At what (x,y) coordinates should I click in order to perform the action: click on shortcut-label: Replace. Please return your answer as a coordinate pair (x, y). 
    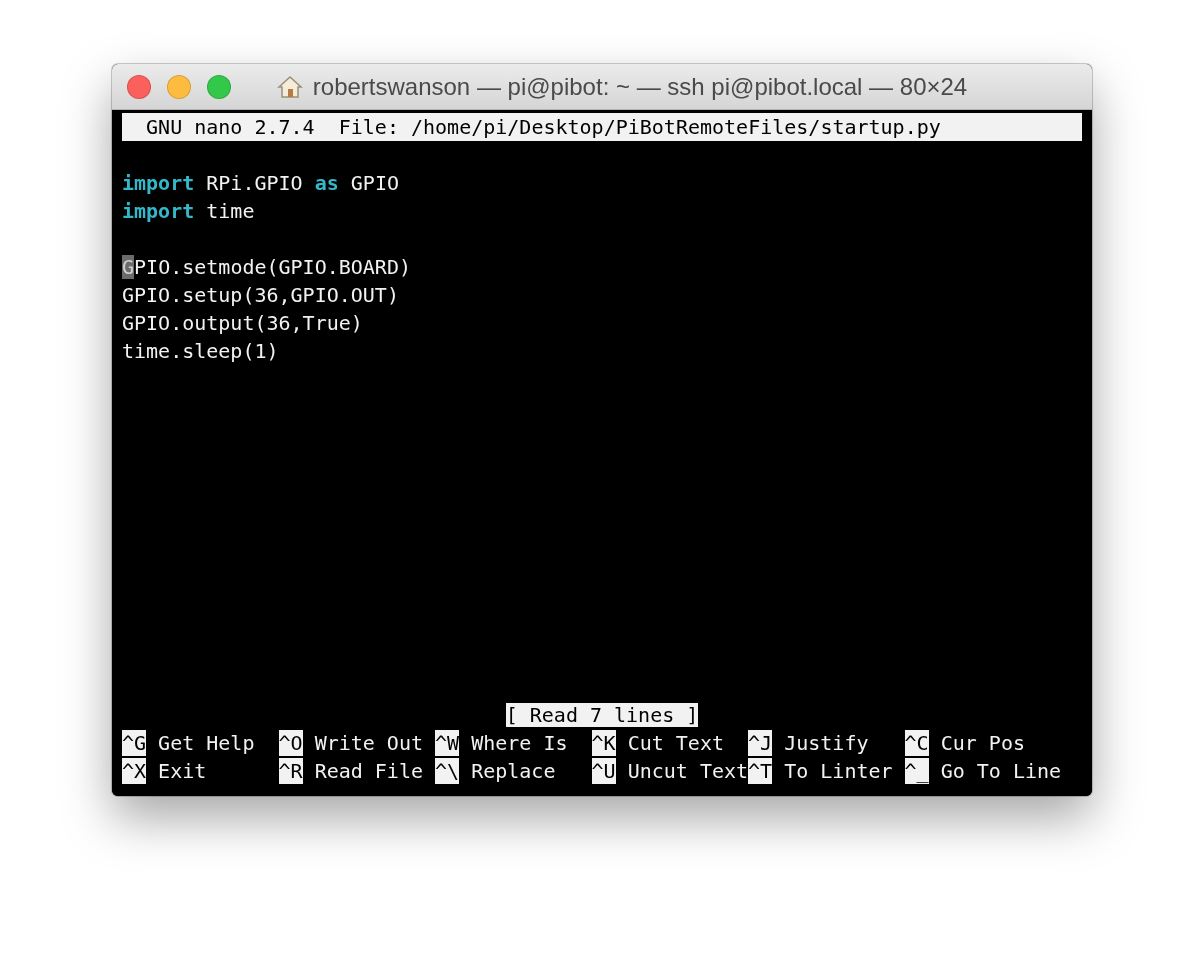
    Looking at the image, I should click on (513, 771).